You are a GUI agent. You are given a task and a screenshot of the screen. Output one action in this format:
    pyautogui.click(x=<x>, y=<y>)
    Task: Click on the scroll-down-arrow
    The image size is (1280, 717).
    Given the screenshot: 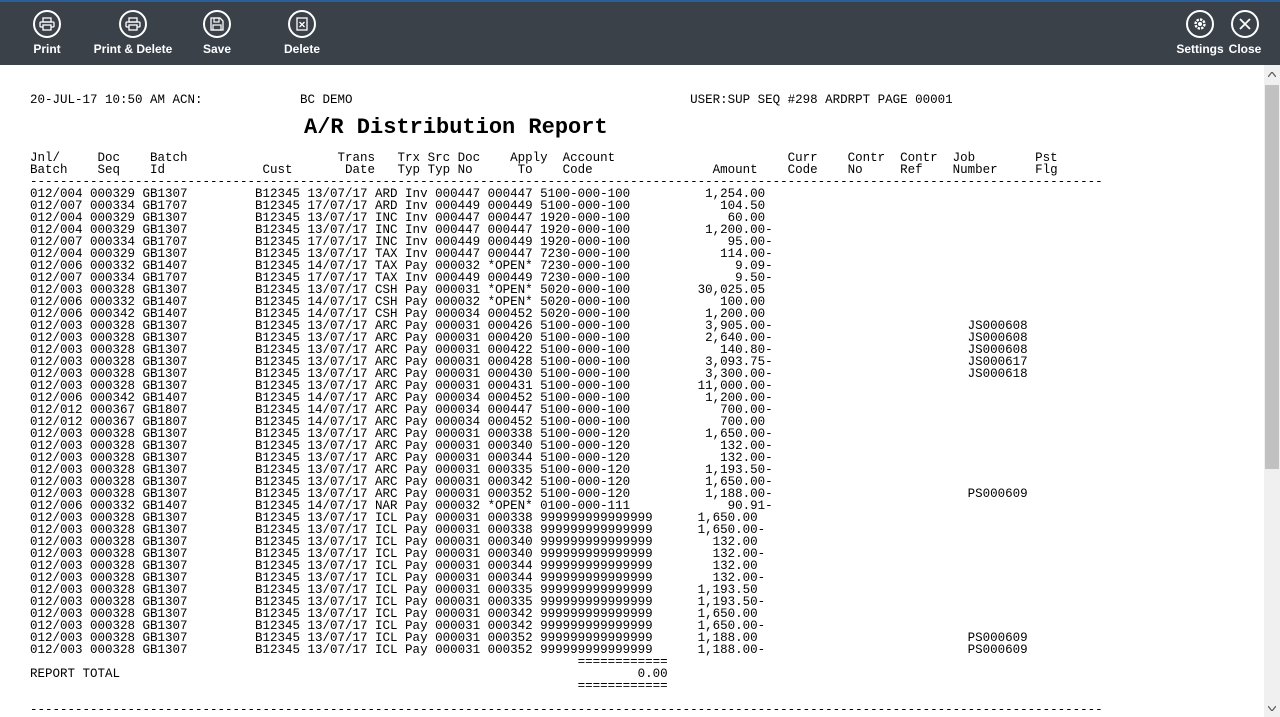 What is the action you would take?
    pyautogui.click(x=1272, y=708)
    